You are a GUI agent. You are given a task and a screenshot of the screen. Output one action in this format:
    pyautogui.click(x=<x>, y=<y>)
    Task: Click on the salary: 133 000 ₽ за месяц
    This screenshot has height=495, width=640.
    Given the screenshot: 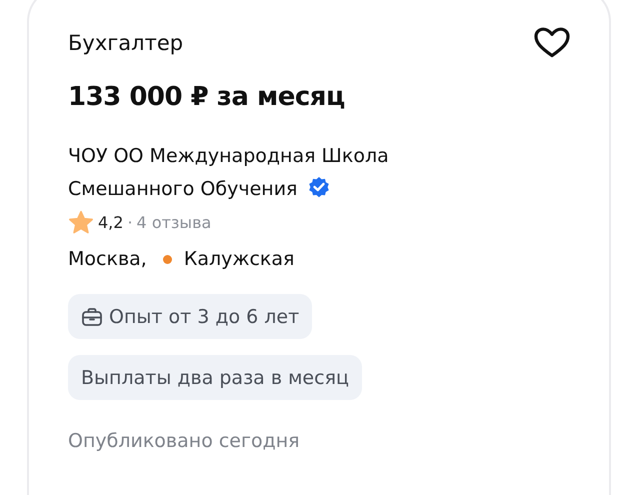 What is the action you would take?
    pyautogui.click(x=207, y=97)
    